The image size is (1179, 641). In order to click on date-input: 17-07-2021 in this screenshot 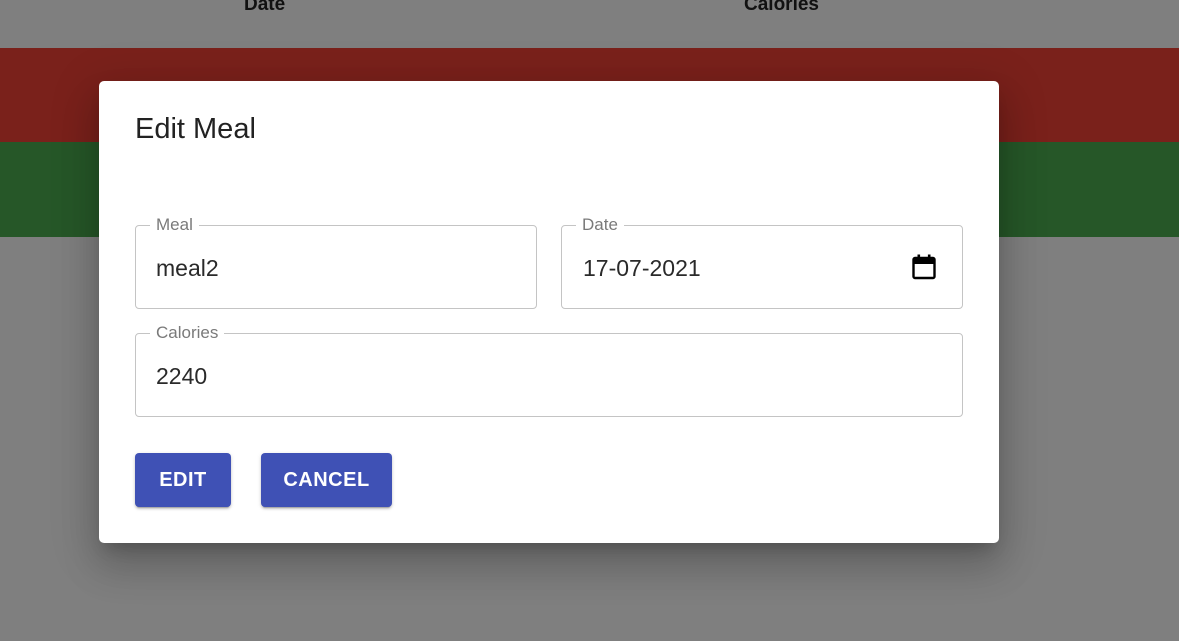, I will do `click(642, 268)`.